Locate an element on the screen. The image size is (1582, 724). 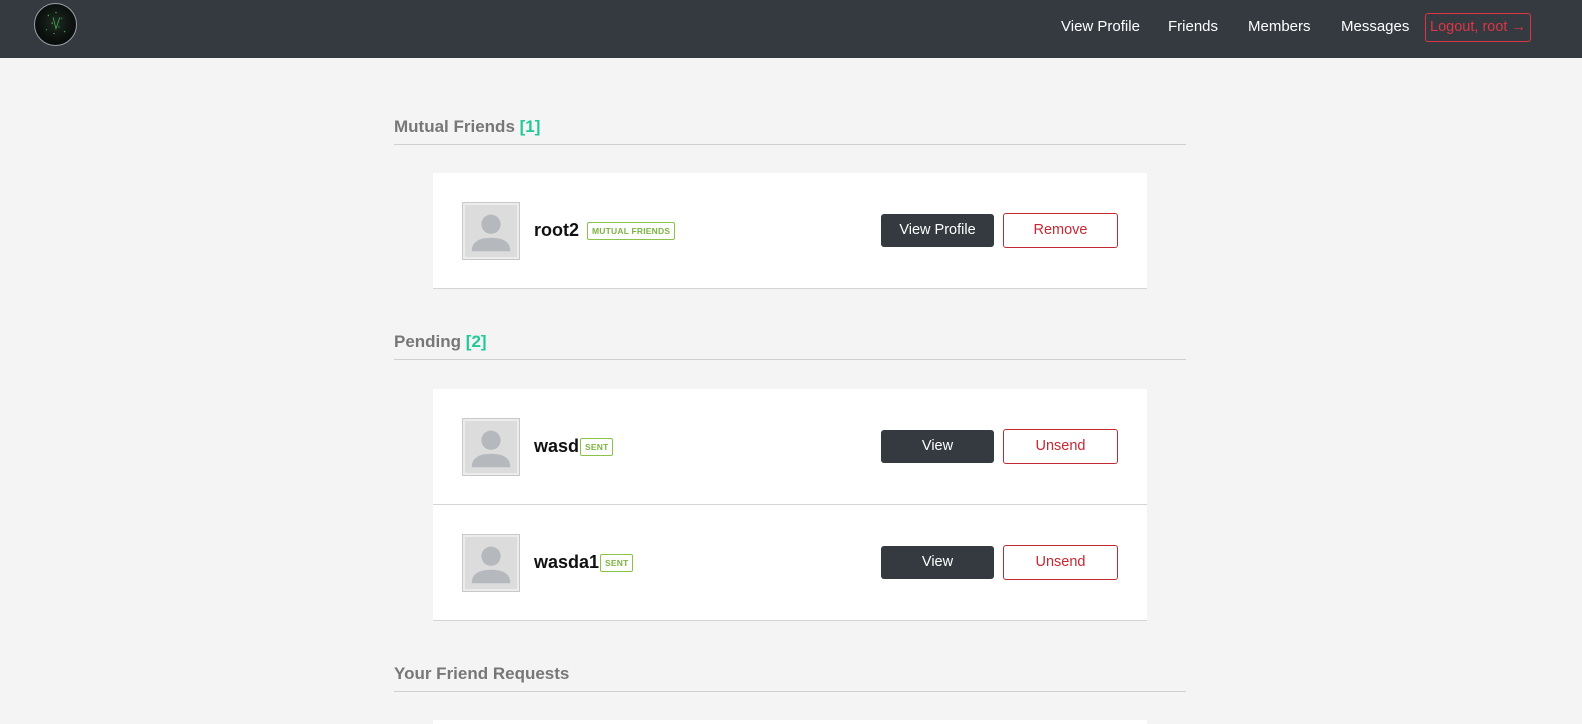
remove-button: Remove is located at coordinates (1060, 230).